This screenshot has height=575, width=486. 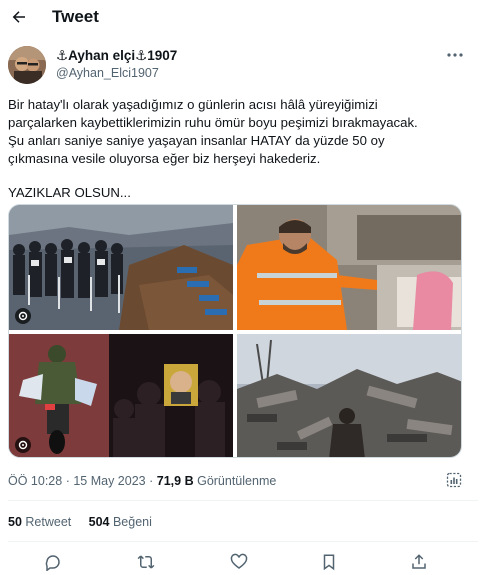 What do you see at coordinates (27, 65) in the screenshot?
I see `avatar` at bounding box center [27, 65].